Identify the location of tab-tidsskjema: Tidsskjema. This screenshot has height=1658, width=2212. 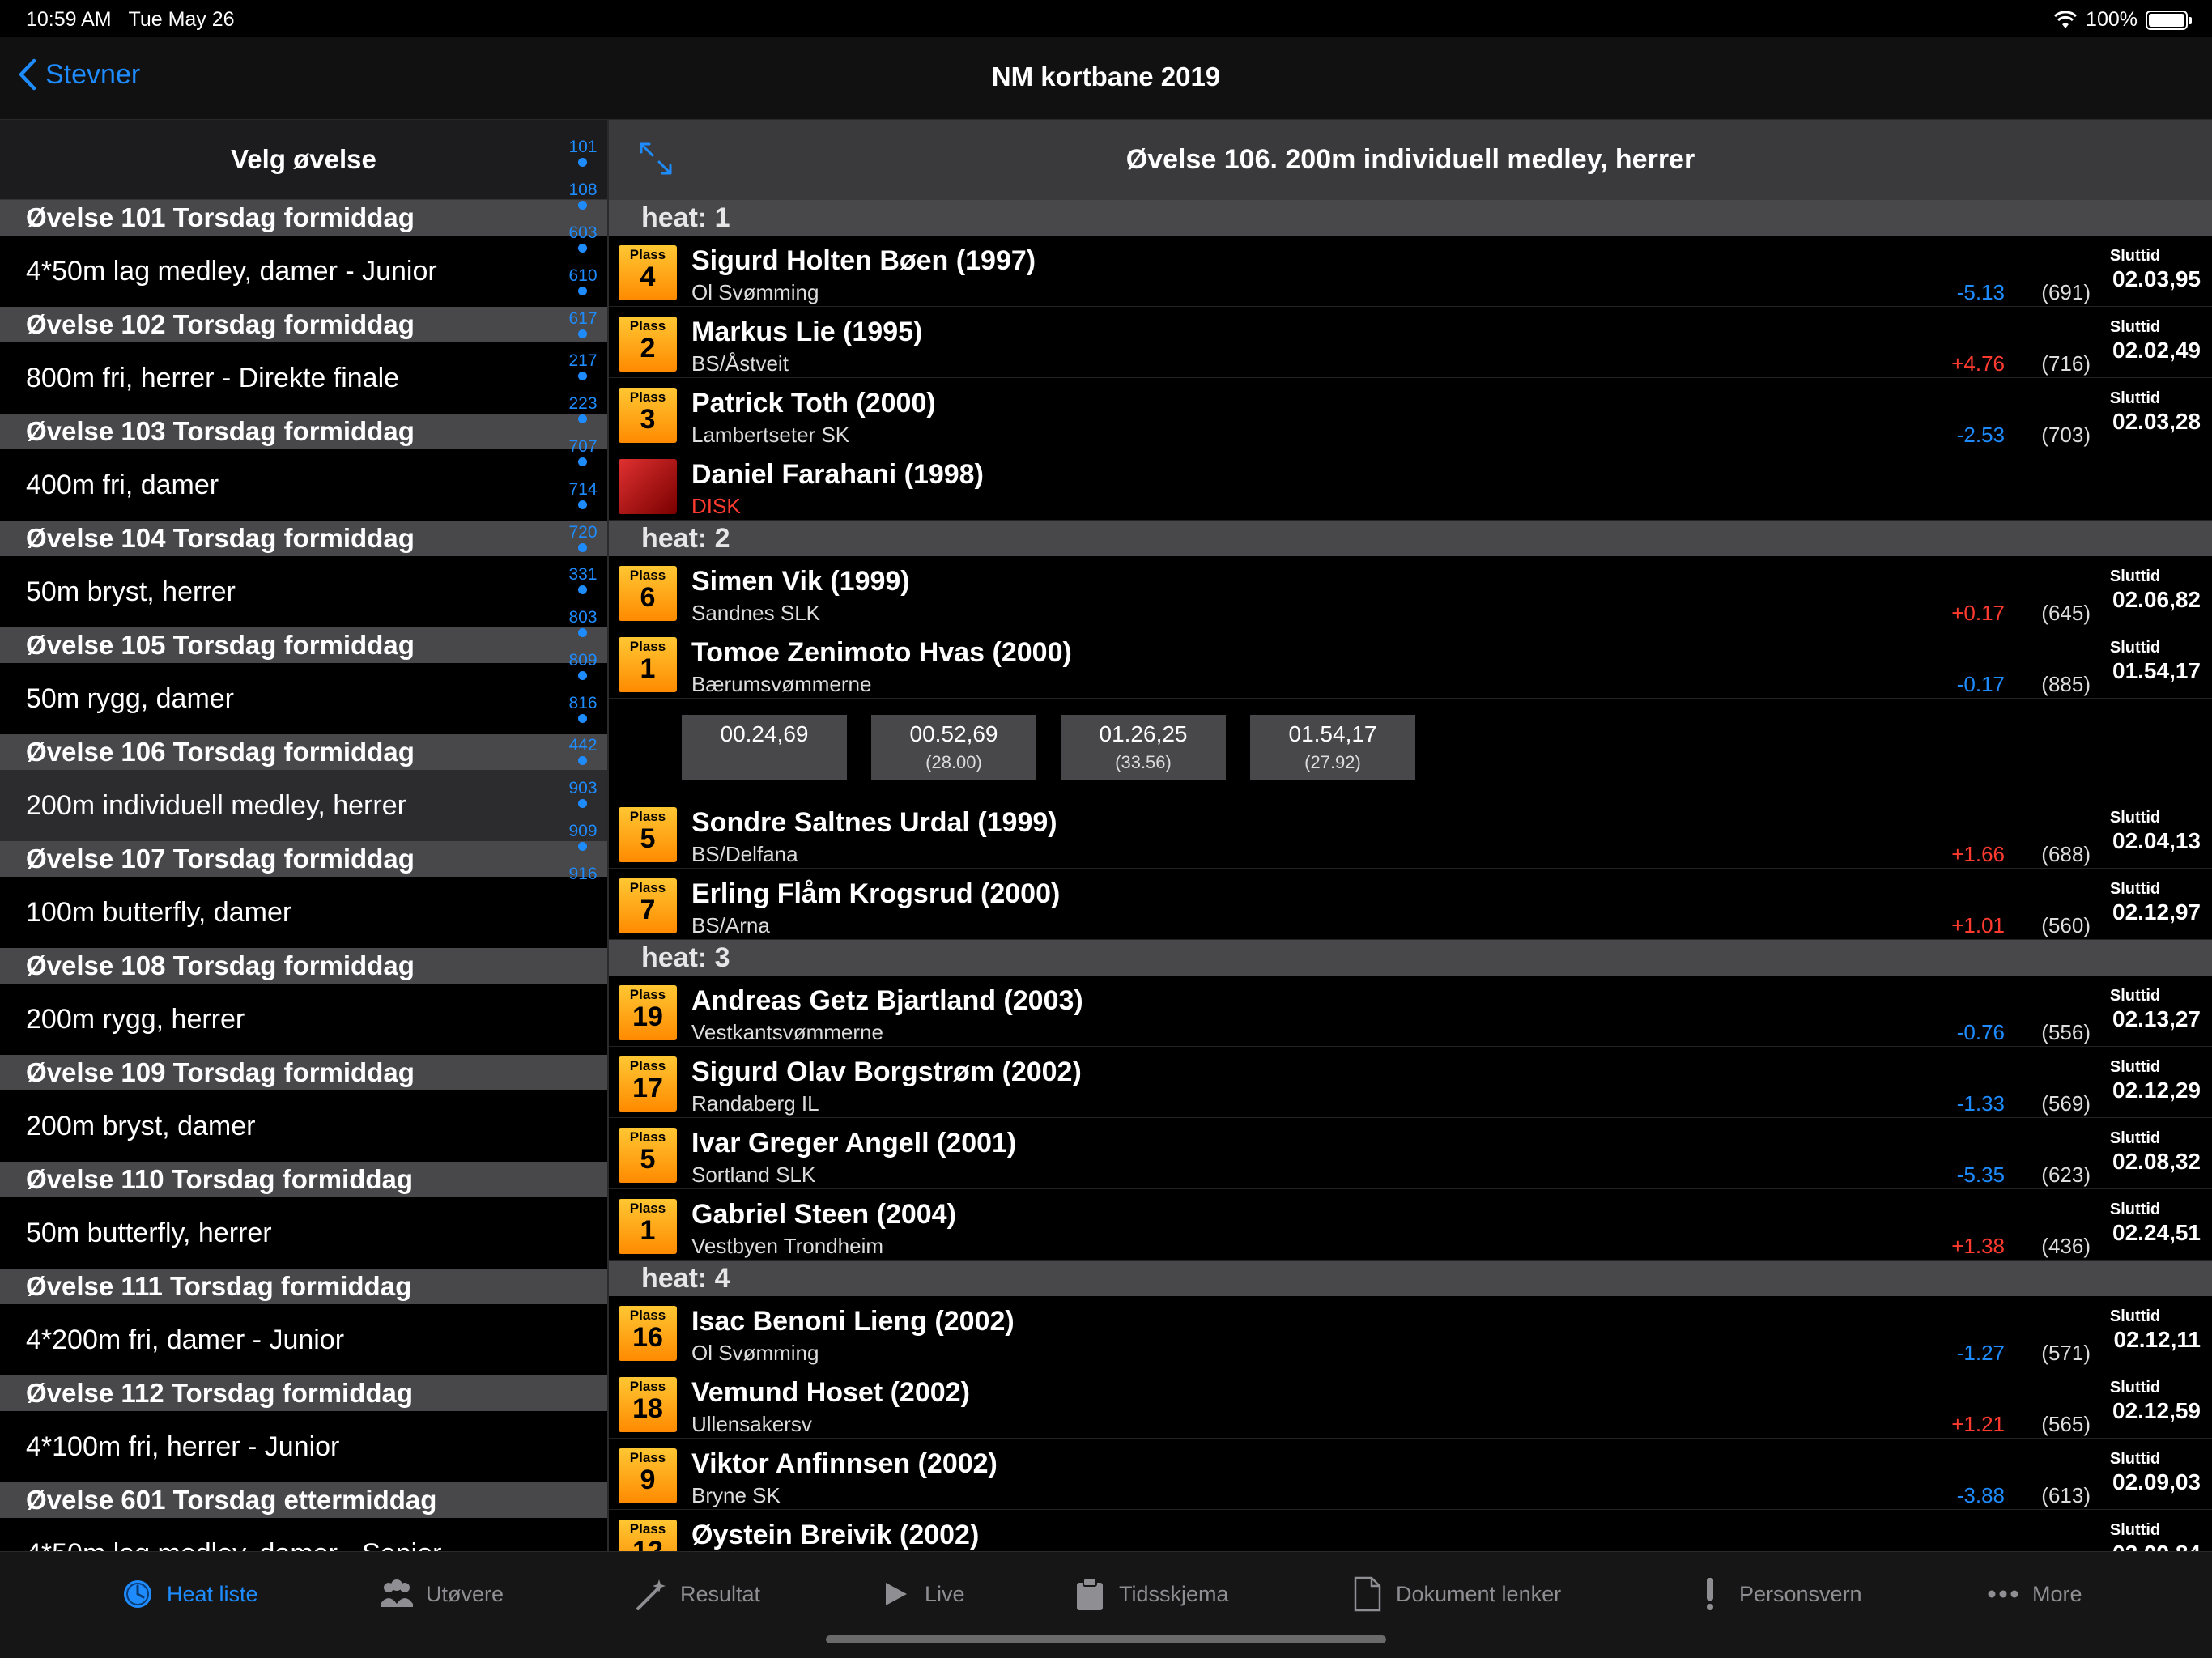
(1151, 1594).